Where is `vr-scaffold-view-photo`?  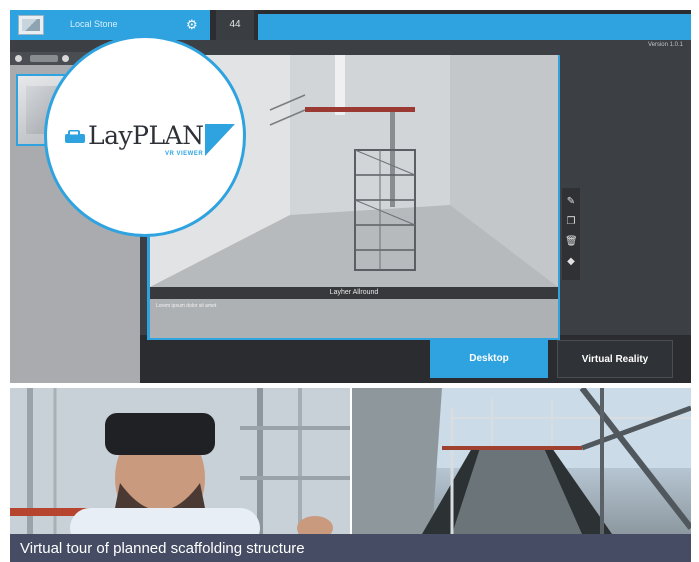
vr-scaffold-view-photo is located at coordinates (521, 461).